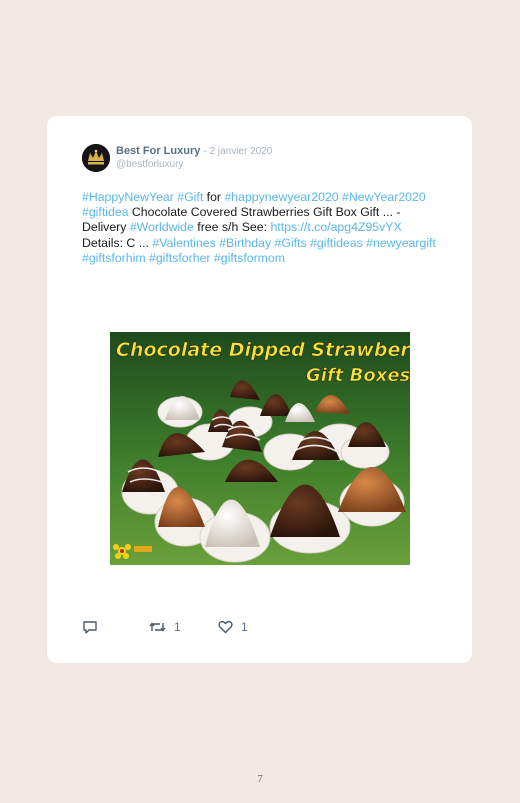  What do you see at coordinates (190, 197) in the screenshot?
I see `hashtag-link: #Gift` at bounding box center [190, 197].